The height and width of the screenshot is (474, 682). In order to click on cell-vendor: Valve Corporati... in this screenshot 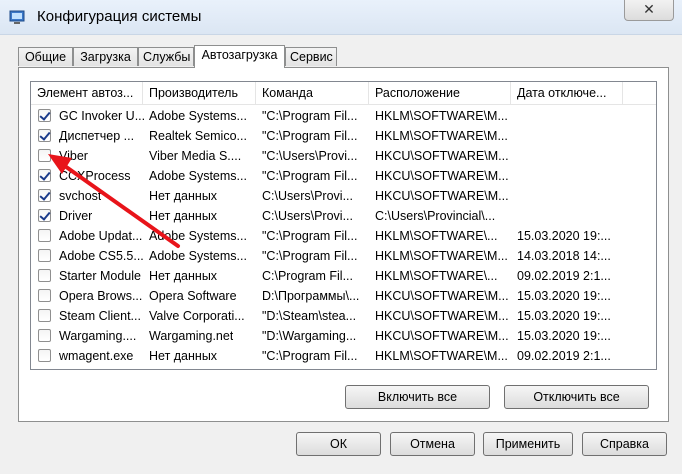, I will do `click(197, 316)`.